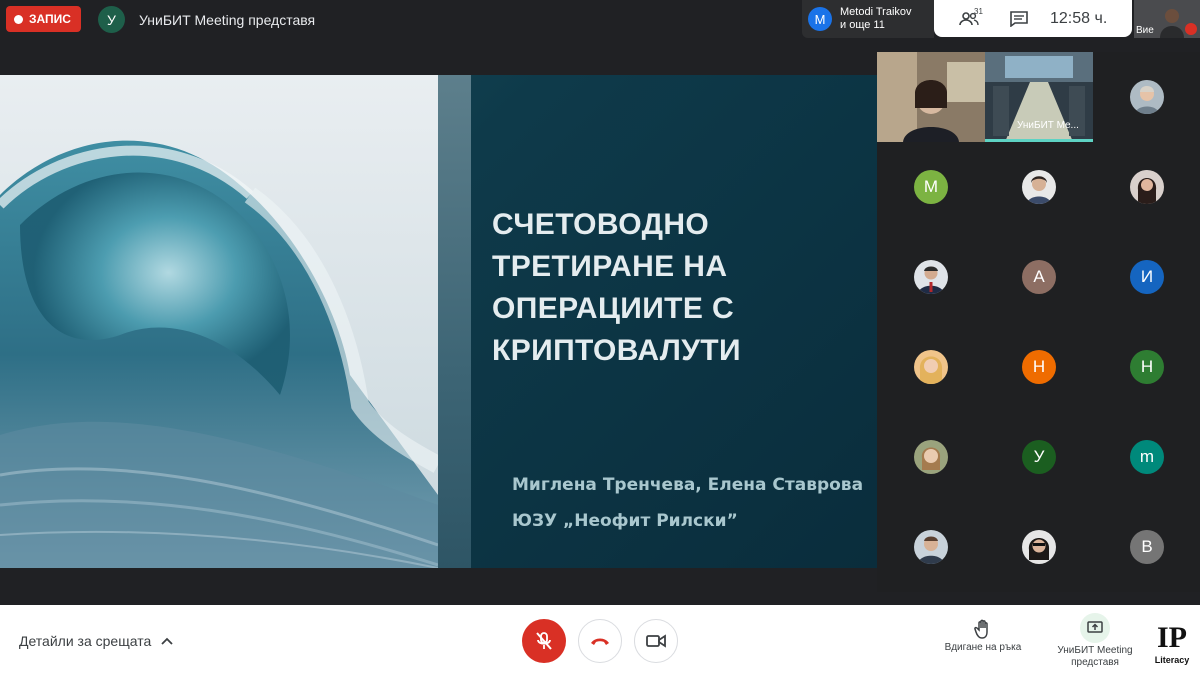  I want to click on camera-toggle-button, so click(656, 641).